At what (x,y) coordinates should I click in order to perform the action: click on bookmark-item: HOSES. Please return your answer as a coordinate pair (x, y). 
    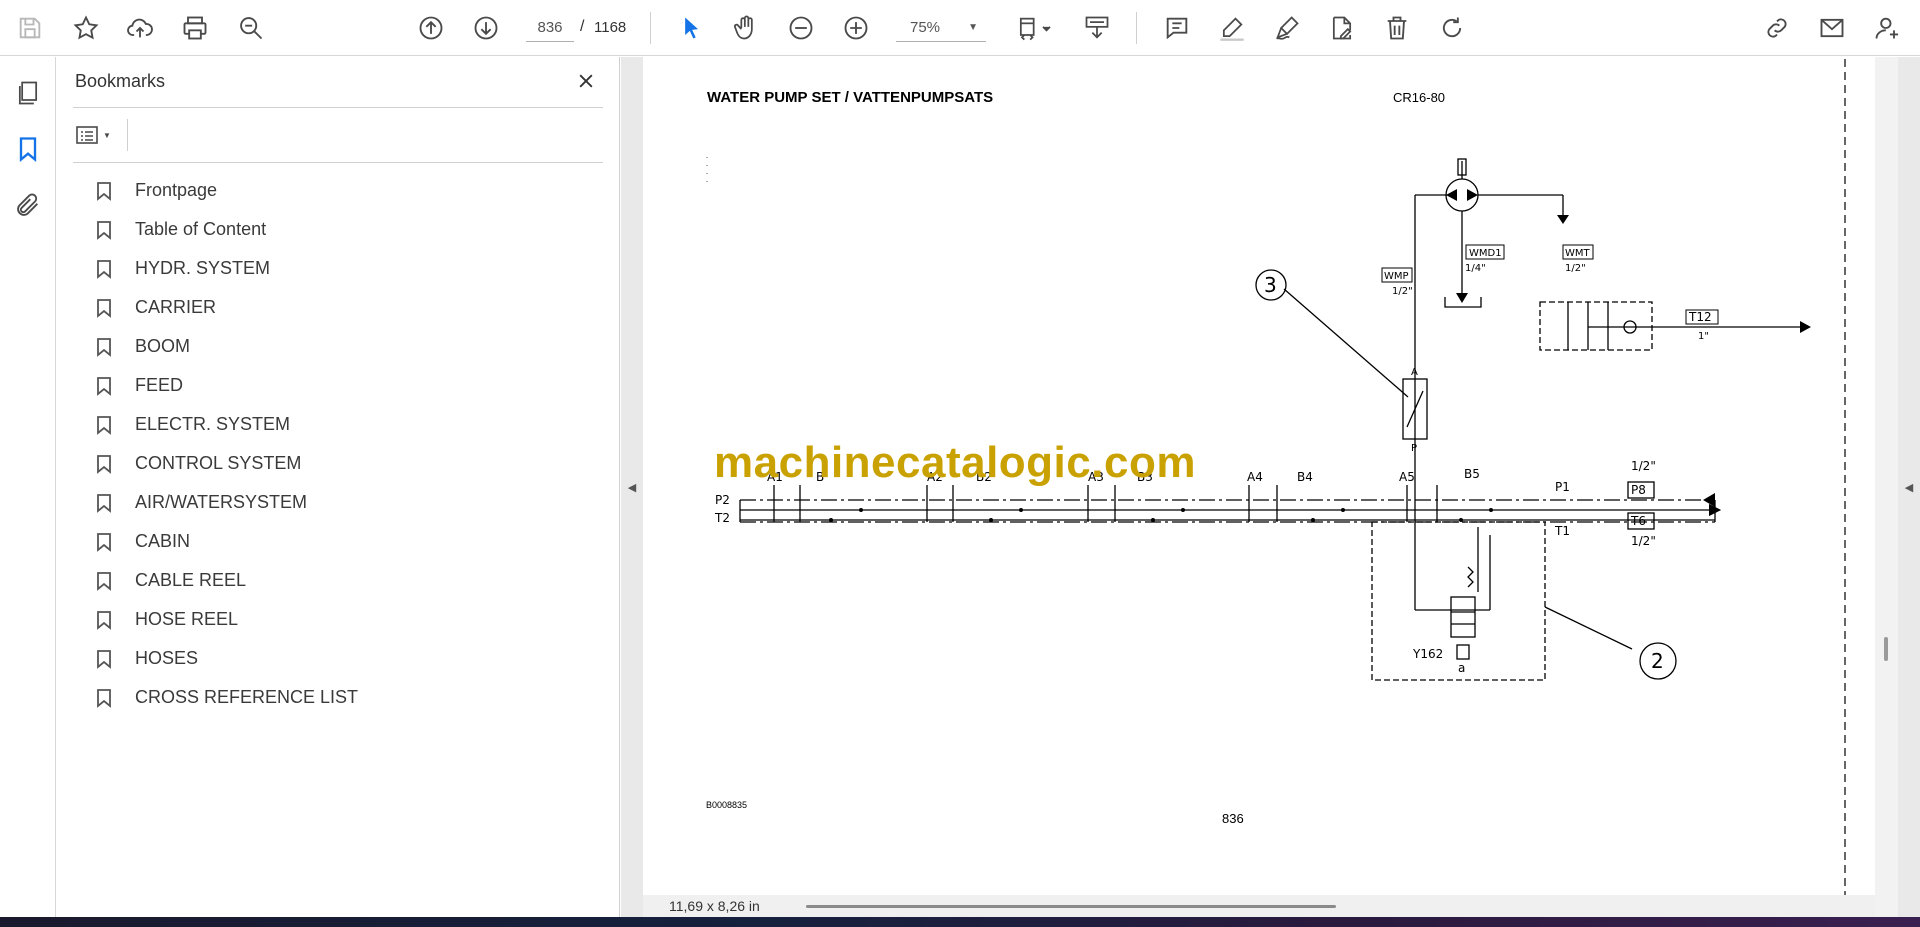
    Looking at the image, I should click on (343, 658).